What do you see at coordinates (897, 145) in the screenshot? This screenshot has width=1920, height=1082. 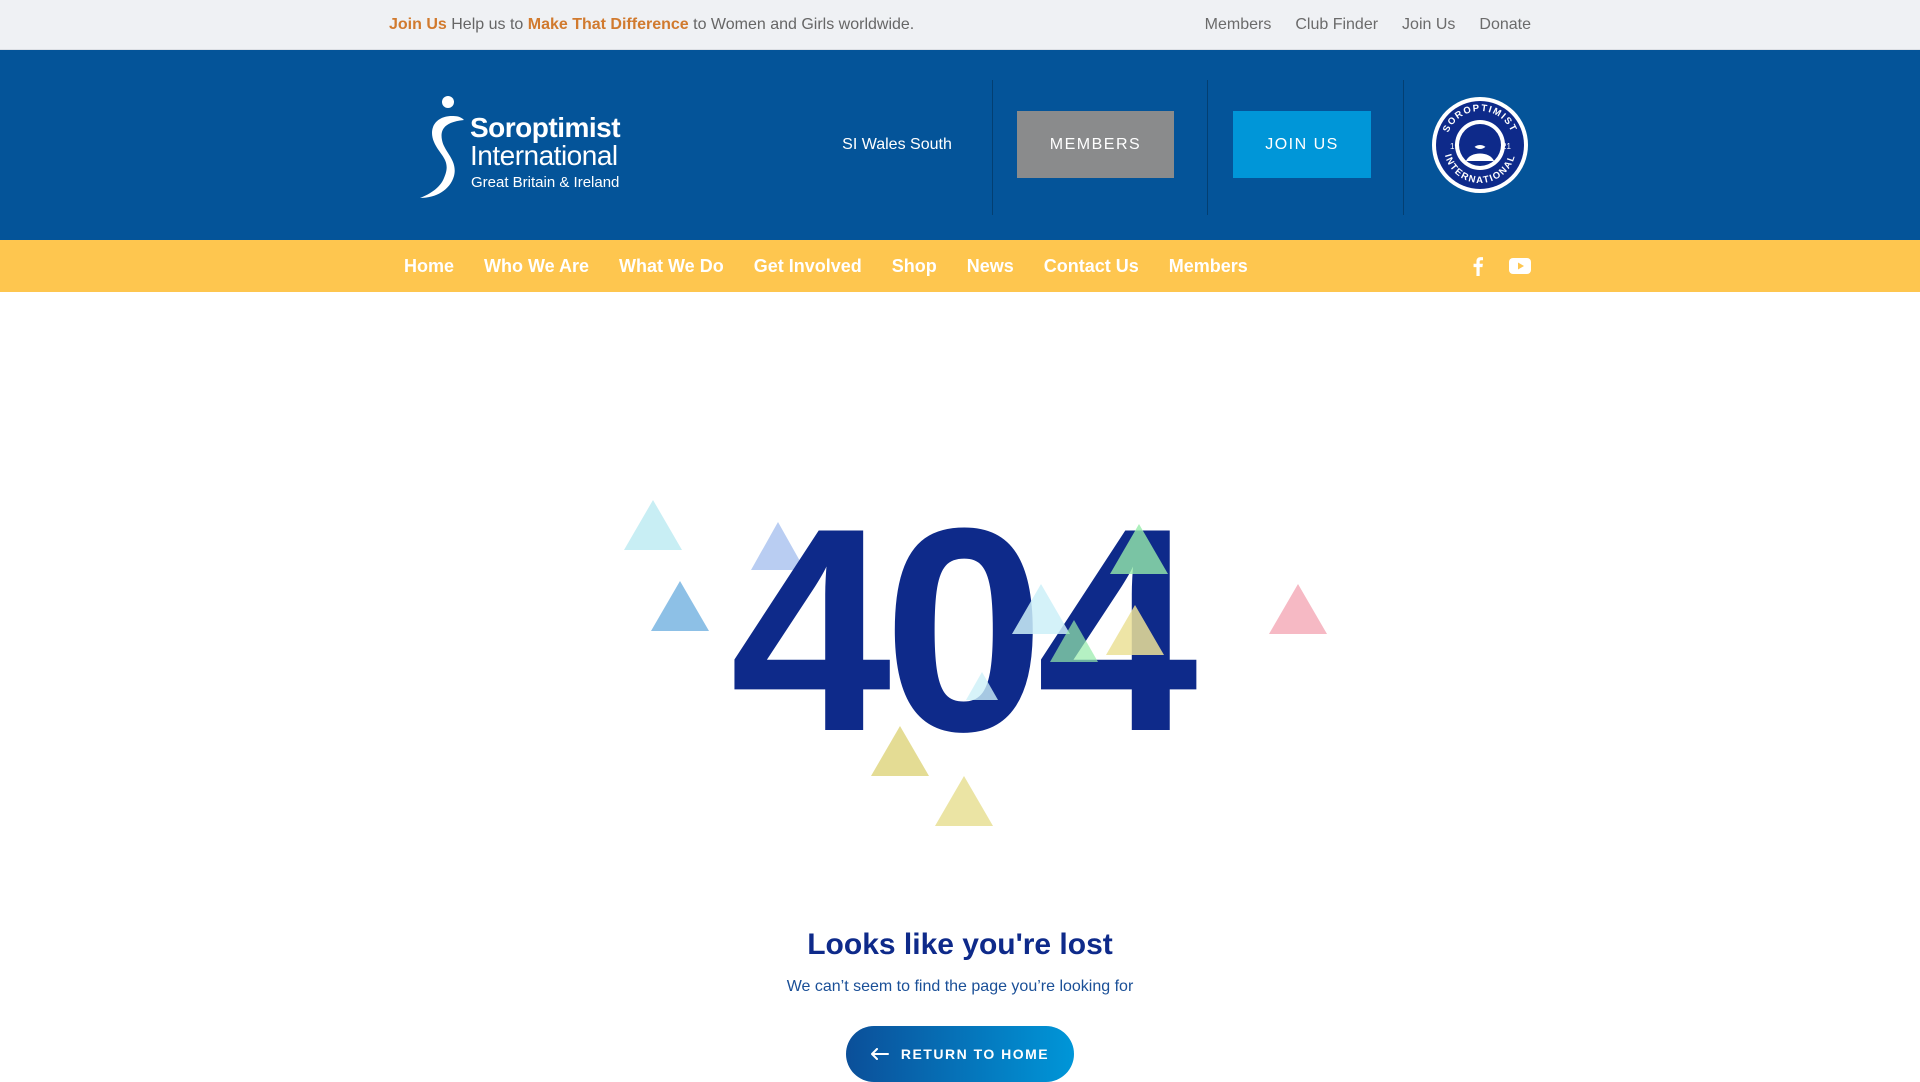 I see `region-label: SI Wales South` at bounding box center [897, 145].